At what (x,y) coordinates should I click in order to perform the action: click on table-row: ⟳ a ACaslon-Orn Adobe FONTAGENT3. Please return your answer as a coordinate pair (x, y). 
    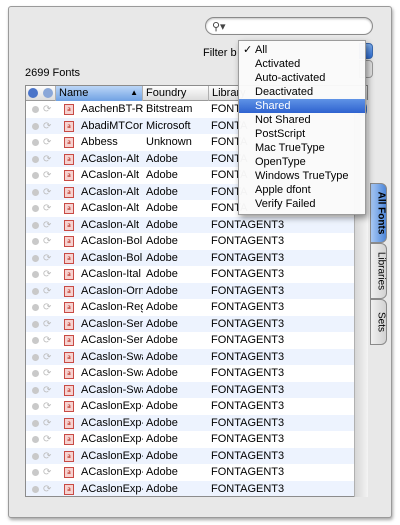
    Looking at the image, I should click on (196, 290).